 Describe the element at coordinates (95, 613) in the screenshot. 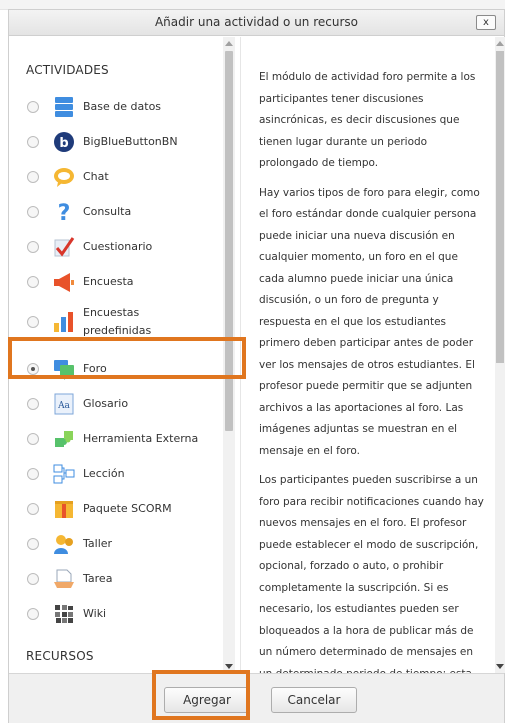

I see `option-label: Wiki` at that location.